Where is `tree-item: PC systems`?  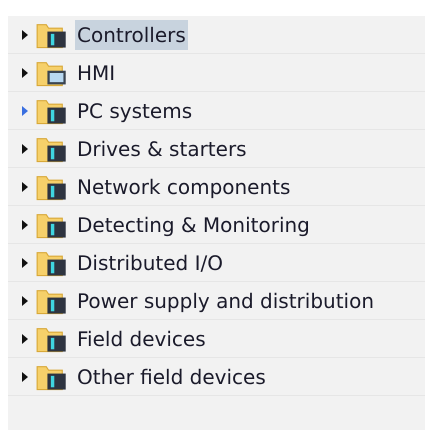
tree-item: PC systems is located at coordinates (134, 111).